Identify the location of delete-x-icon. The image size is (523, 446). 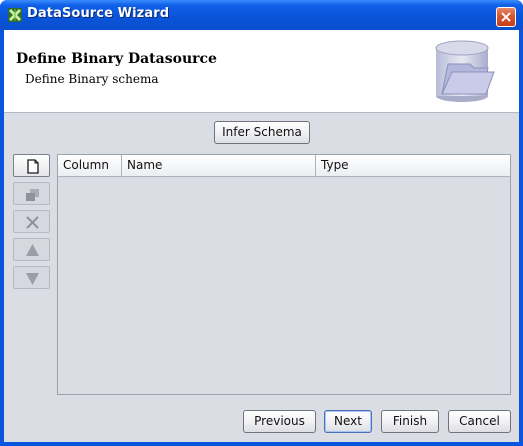
(32, 222).